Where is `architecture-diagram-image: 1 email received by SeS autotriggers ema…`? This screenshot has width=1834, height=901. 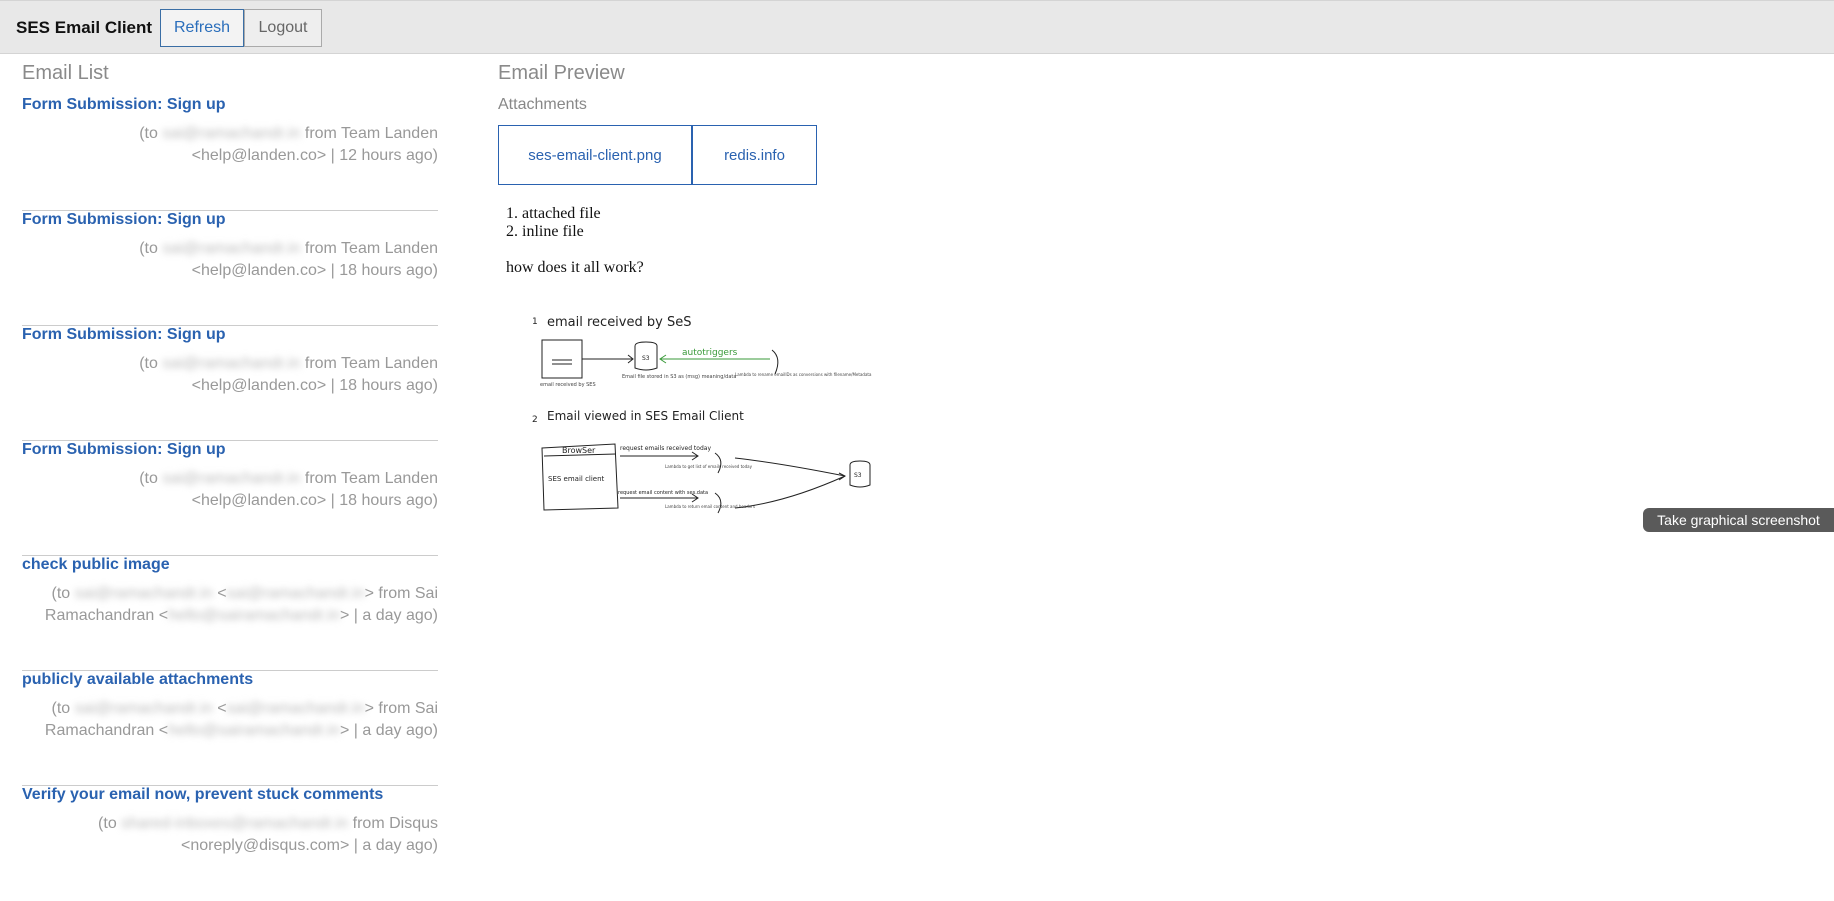 architecture-diagram-image: 1 email received by SeS autotriggers ema… is located at coordinates (702, 414).